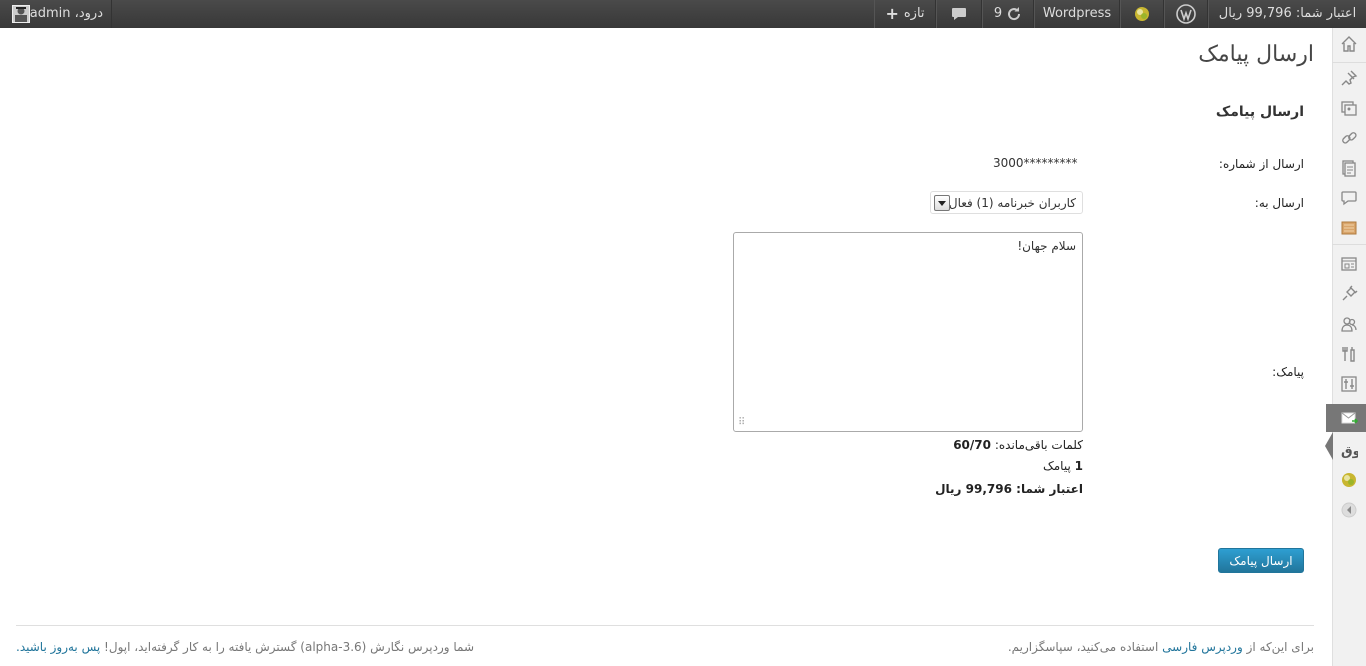 The width and height of the screenshot is (1366, 666). What do you see at coordinates (1349, 168) in the screenshot?
I see `pages-icon` at bounding box center [1349, 168].